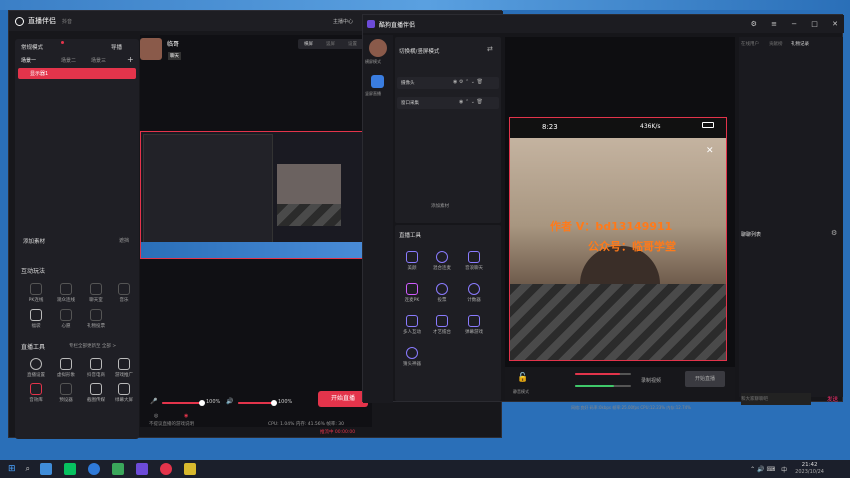  Describe the element at coordinates (156, 416) in the screenshot. I see `camera-icon: ◎` at that location.